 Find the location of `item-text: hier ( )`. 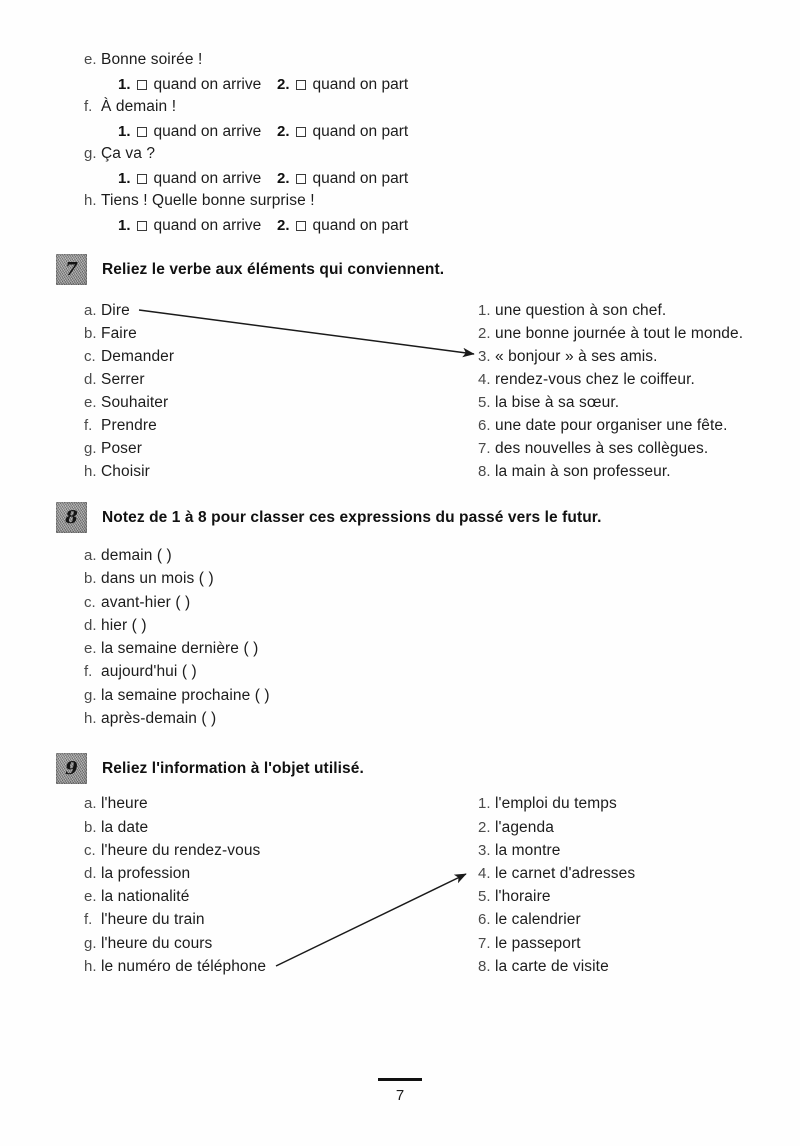

item-text: hier ( ) is located at coordinates (124, 626).